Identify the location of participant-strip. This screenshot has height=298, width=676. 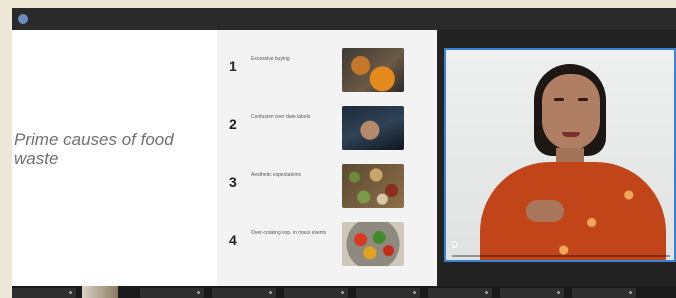
(344, 292).